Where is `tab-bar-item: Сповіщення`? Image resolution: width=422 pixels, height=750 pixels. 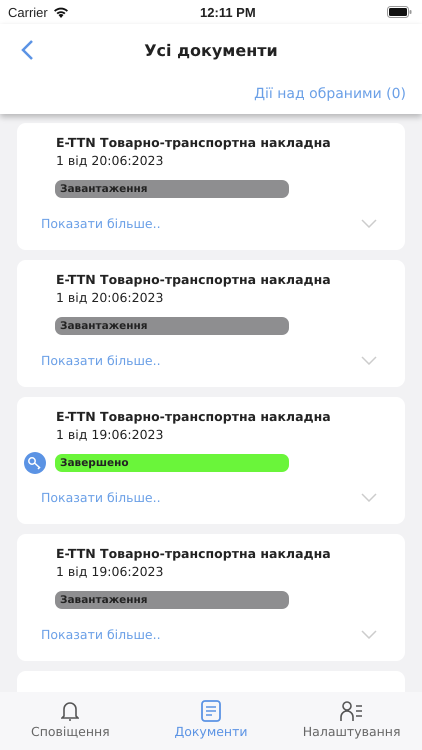 tab-bar-item: Сповіщення is located at coordinates (70, 719).